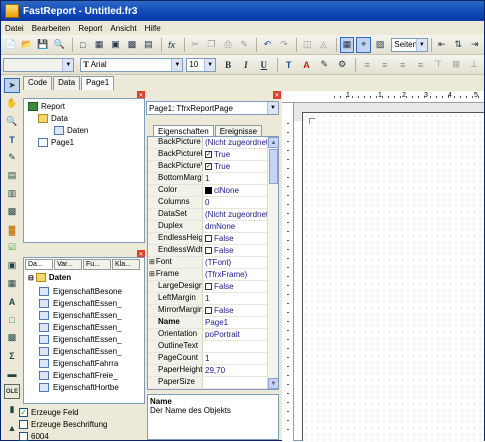  I want to click on property-value: (TFont), so click(235, 262).